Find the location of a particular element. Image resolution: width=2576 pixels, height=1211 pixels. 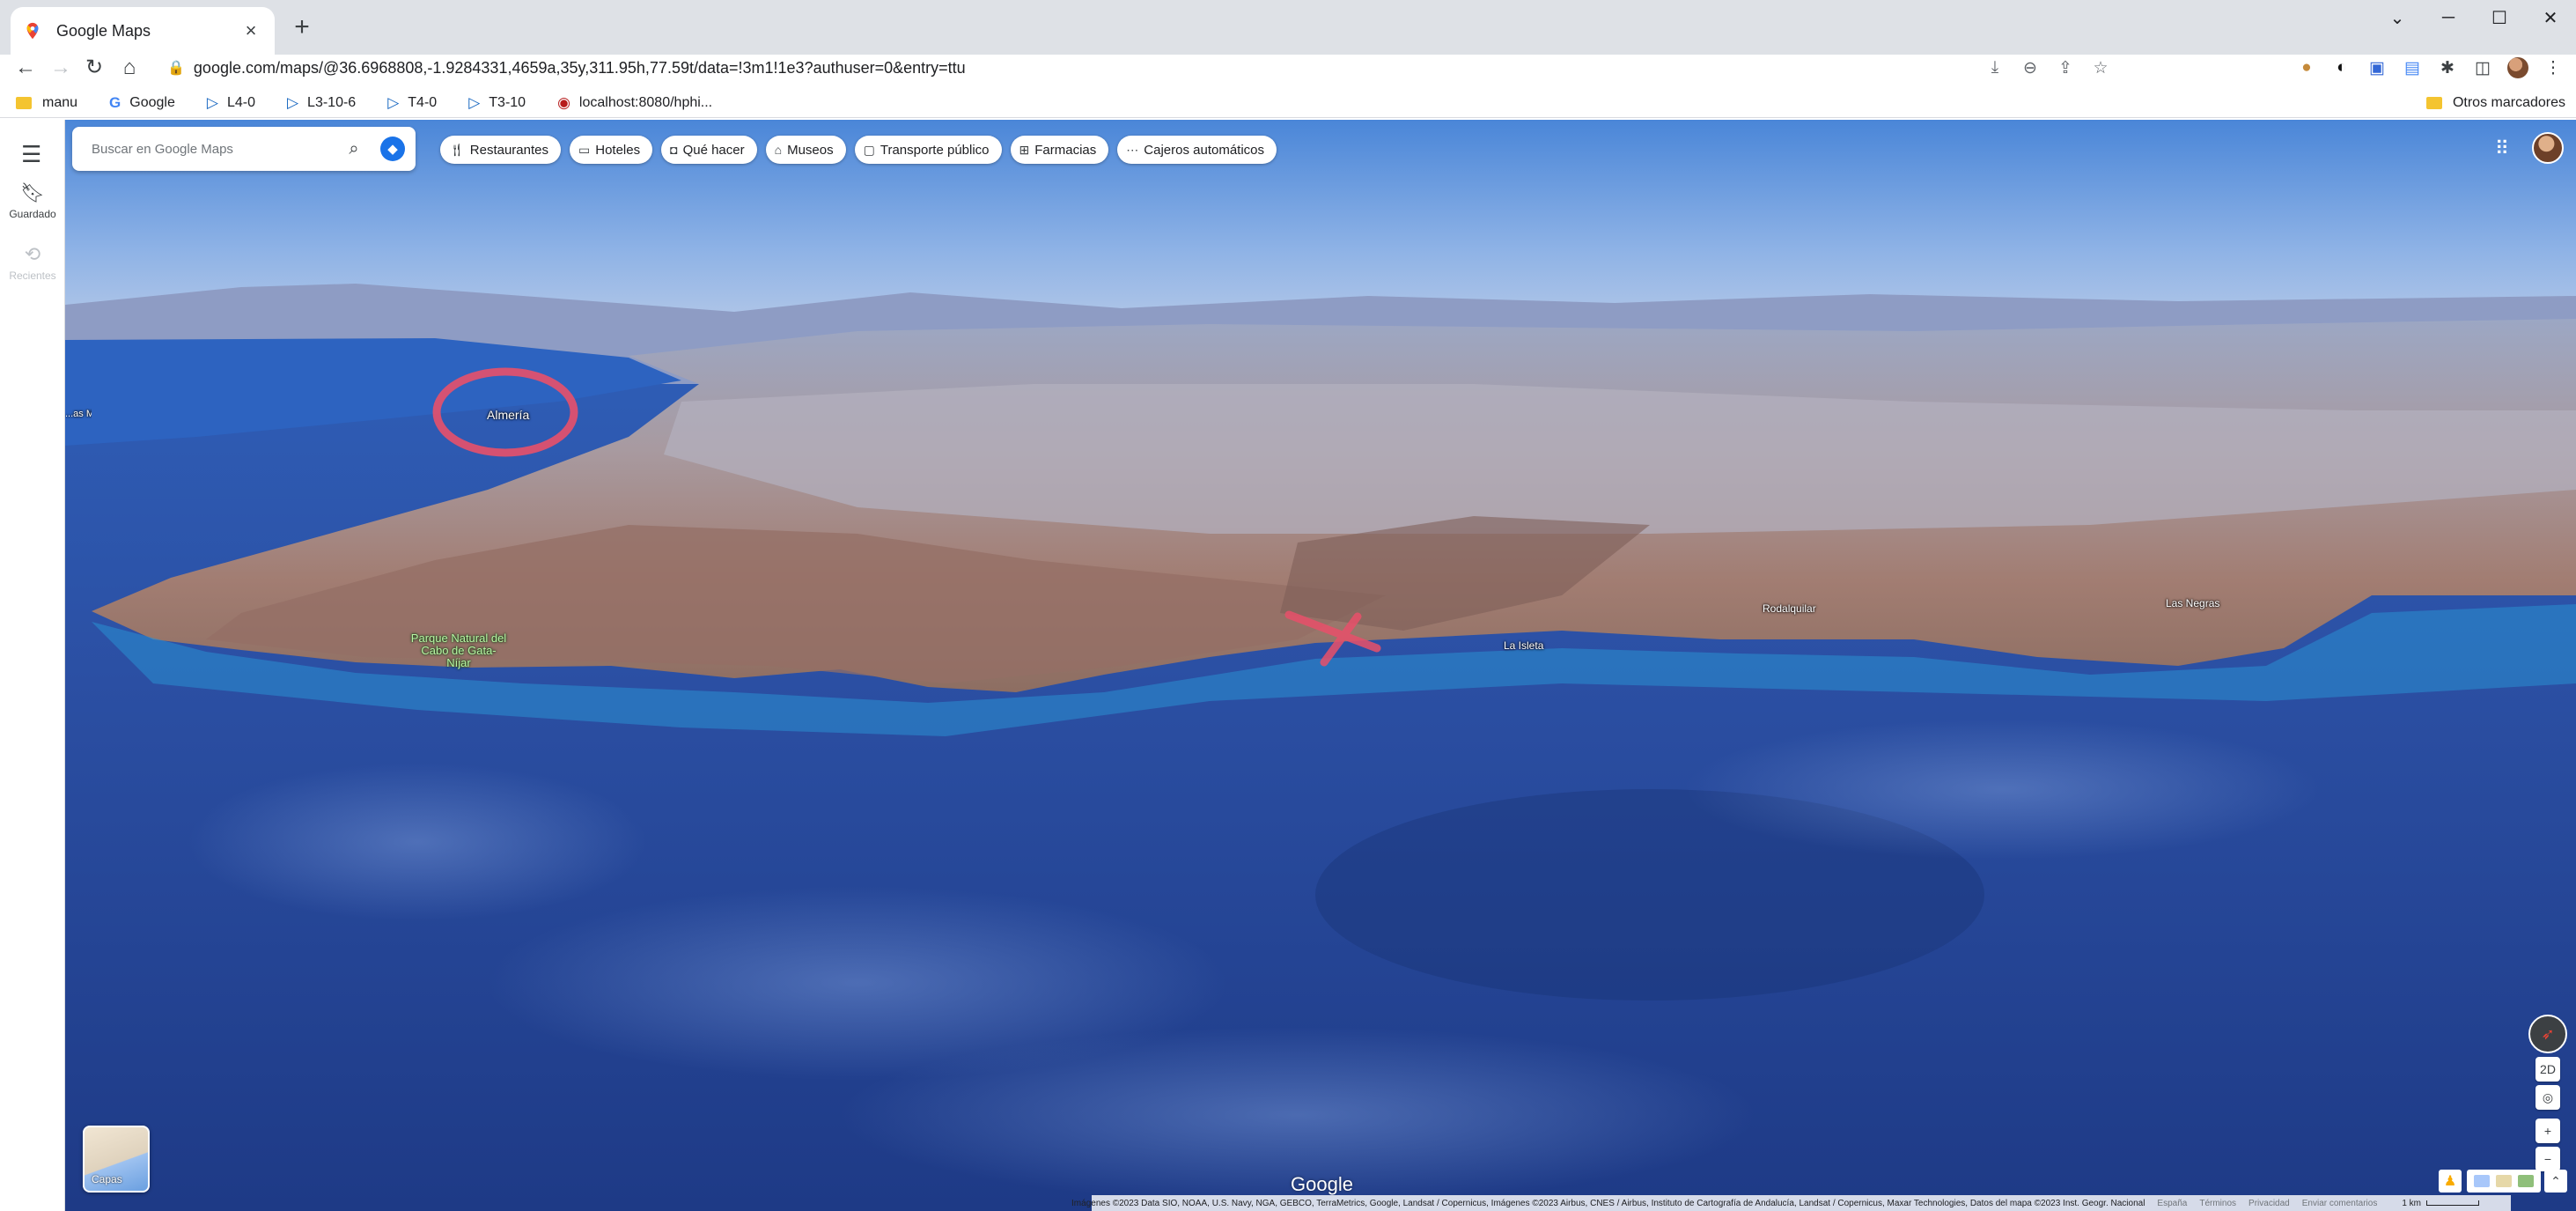

zoom-icon: ⊖ is located at coordinates (2030, 68).